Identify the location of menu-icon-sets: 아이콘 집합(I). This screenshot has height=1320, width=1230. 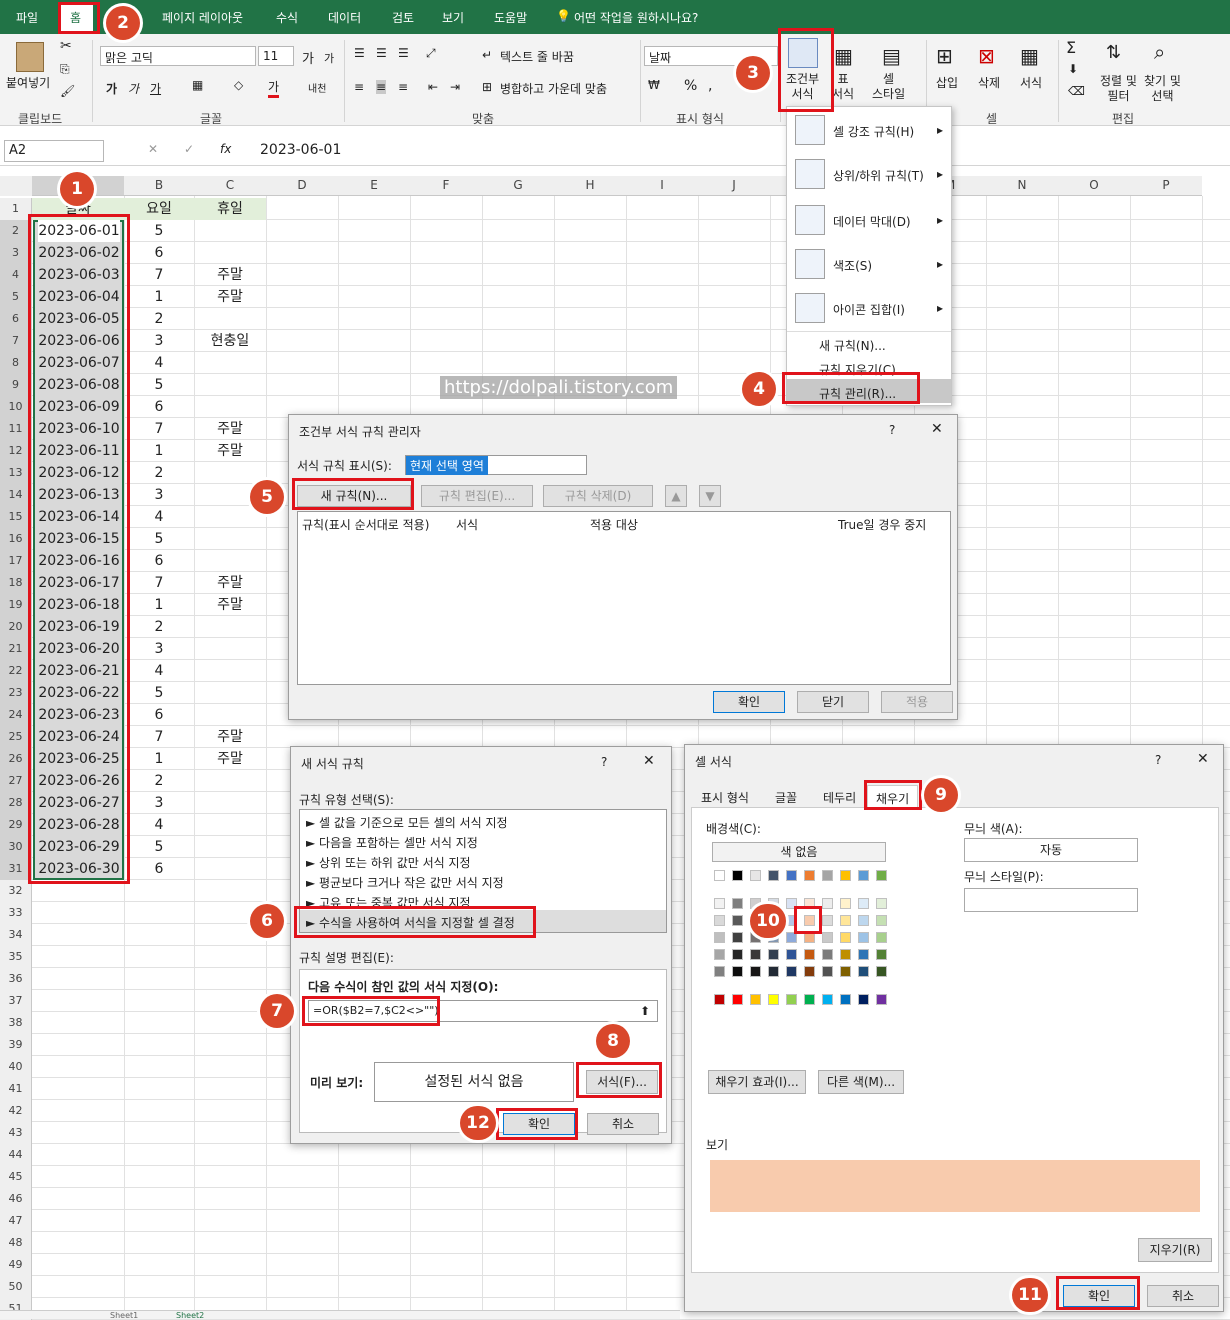
(869, 309).